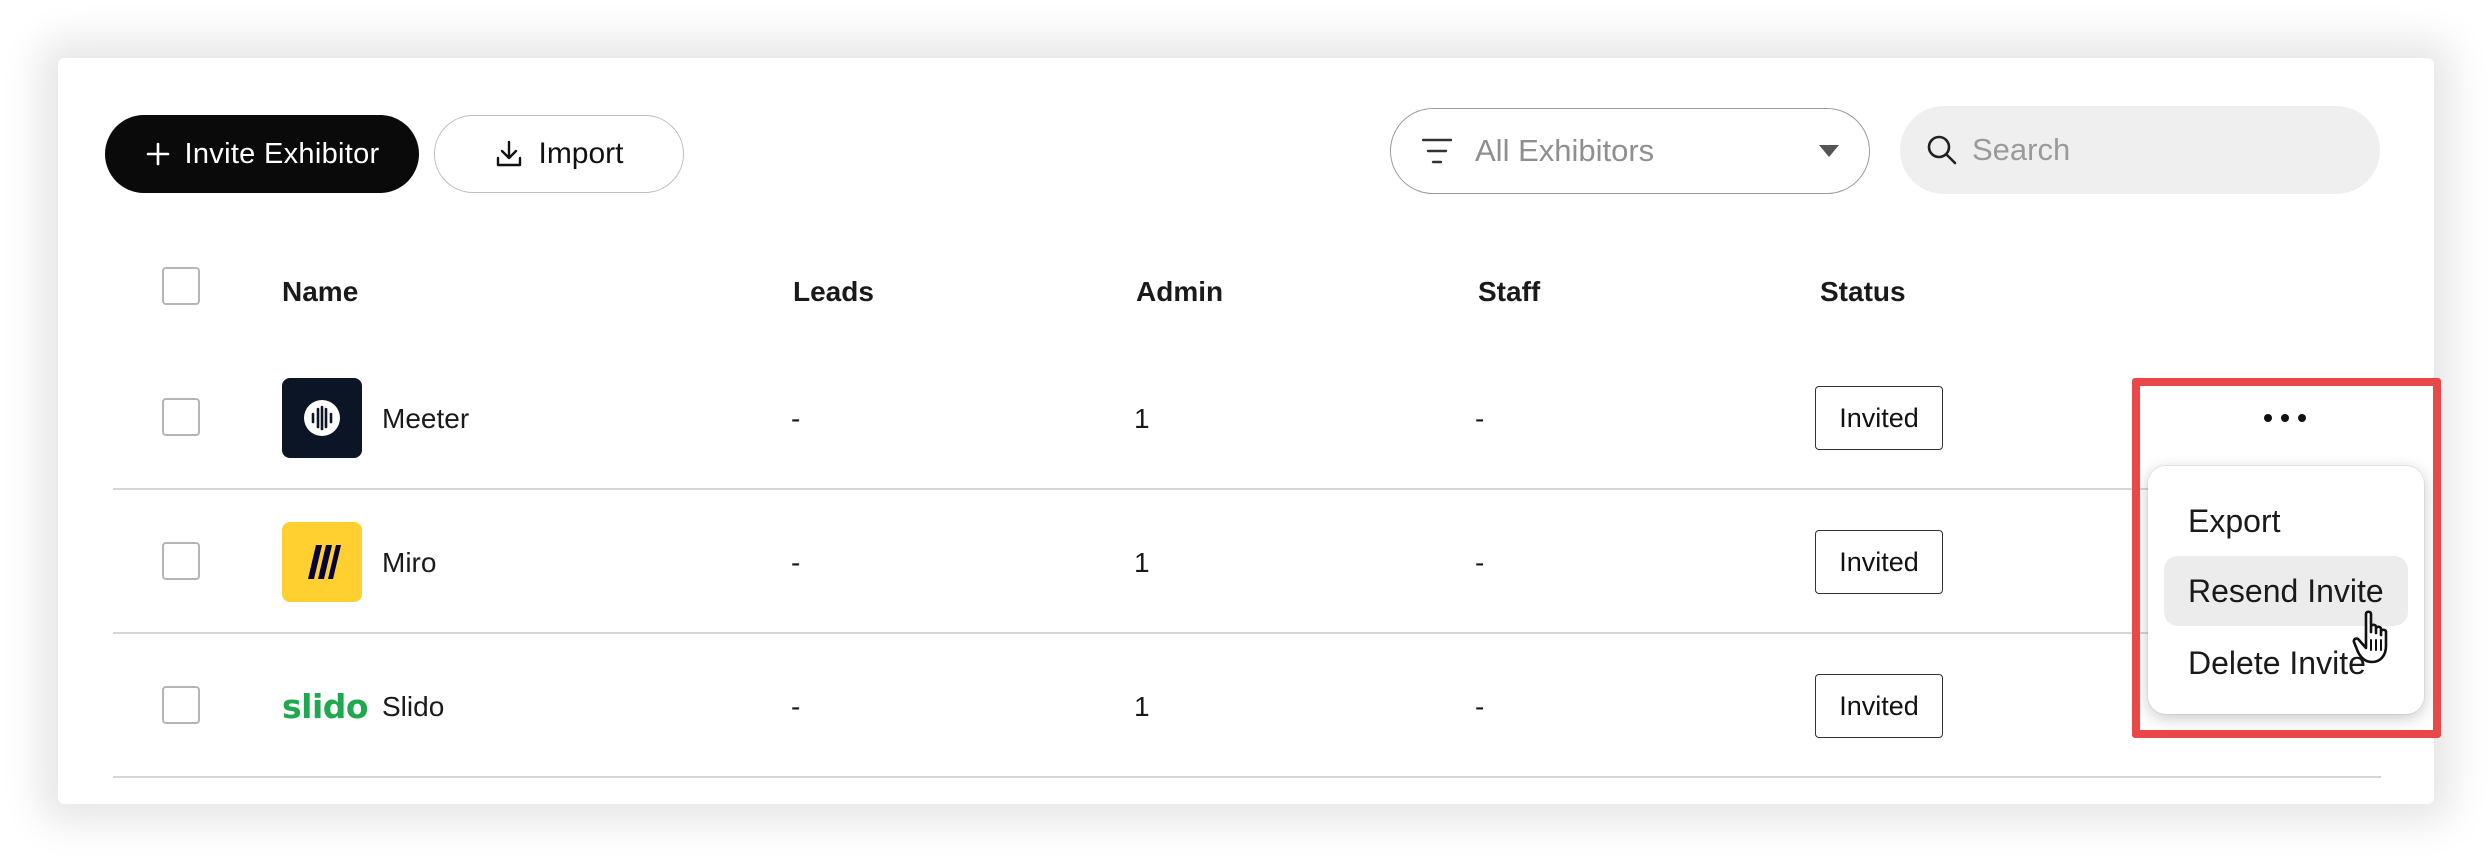 Image resolution: width=2492 pixels, height=862 pixels. Describe the element at coordinates (425, 419) in the screenshot. I see `exhibitor-name: Meeter` at that location.